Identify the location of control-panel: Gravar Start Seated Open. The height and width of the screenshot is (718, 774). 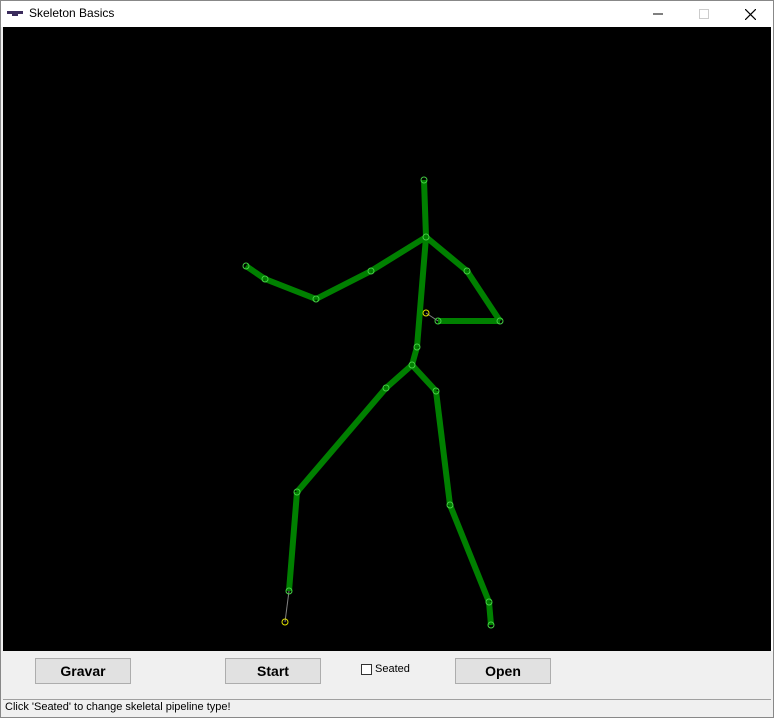
(387, 675).